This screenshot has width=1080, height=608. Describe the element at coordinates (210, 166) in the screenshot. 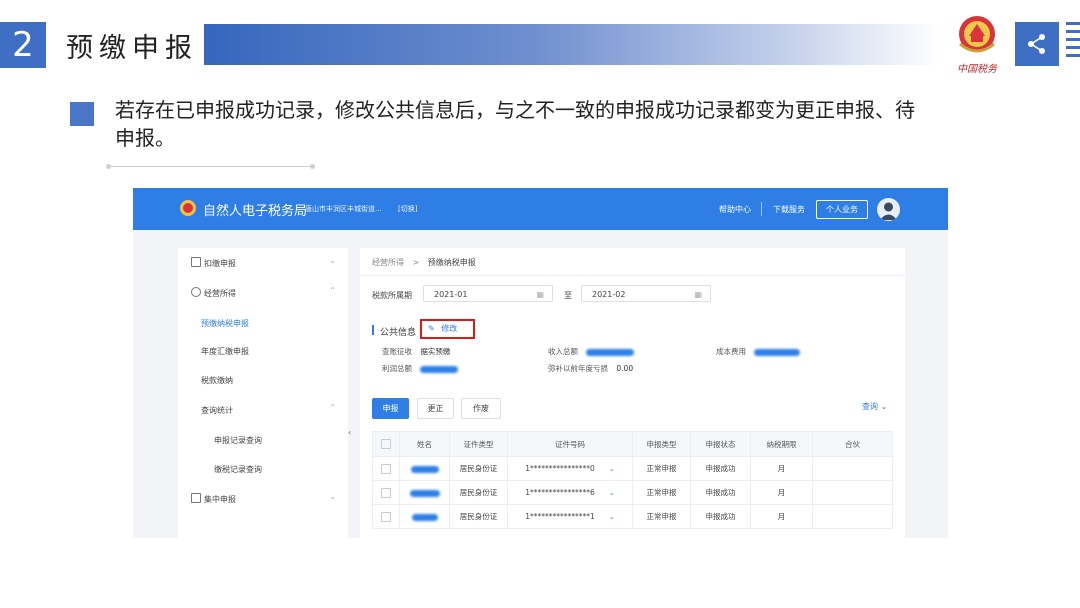

I see `decorative-divider` at that location.